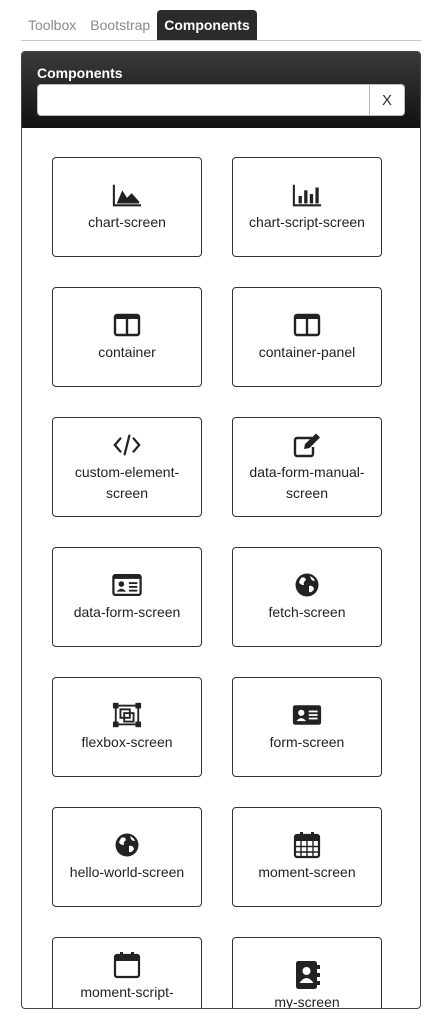 Image resolution: width=432 pixels, height=1021 pixels. What do you see at coordinates (207, 25) in the screenshot?
I see `tab-components: Components` at bounding box center [207, 25].